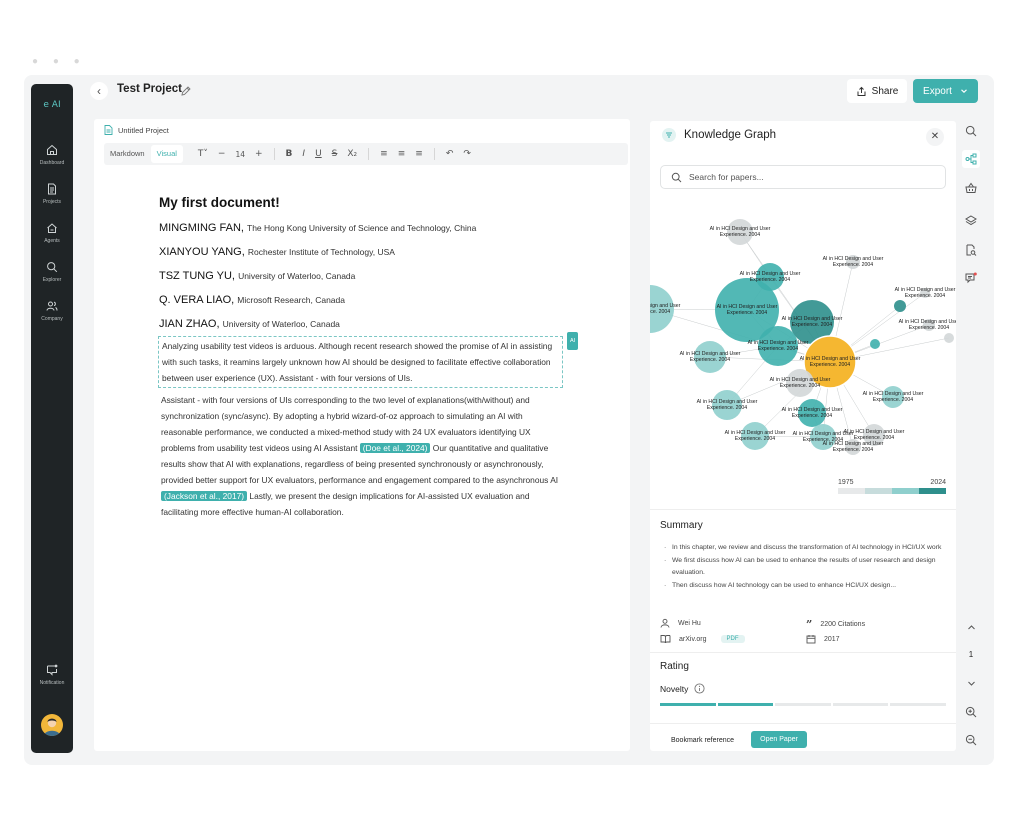  I want to click on page-up-button, so click(971, 627).